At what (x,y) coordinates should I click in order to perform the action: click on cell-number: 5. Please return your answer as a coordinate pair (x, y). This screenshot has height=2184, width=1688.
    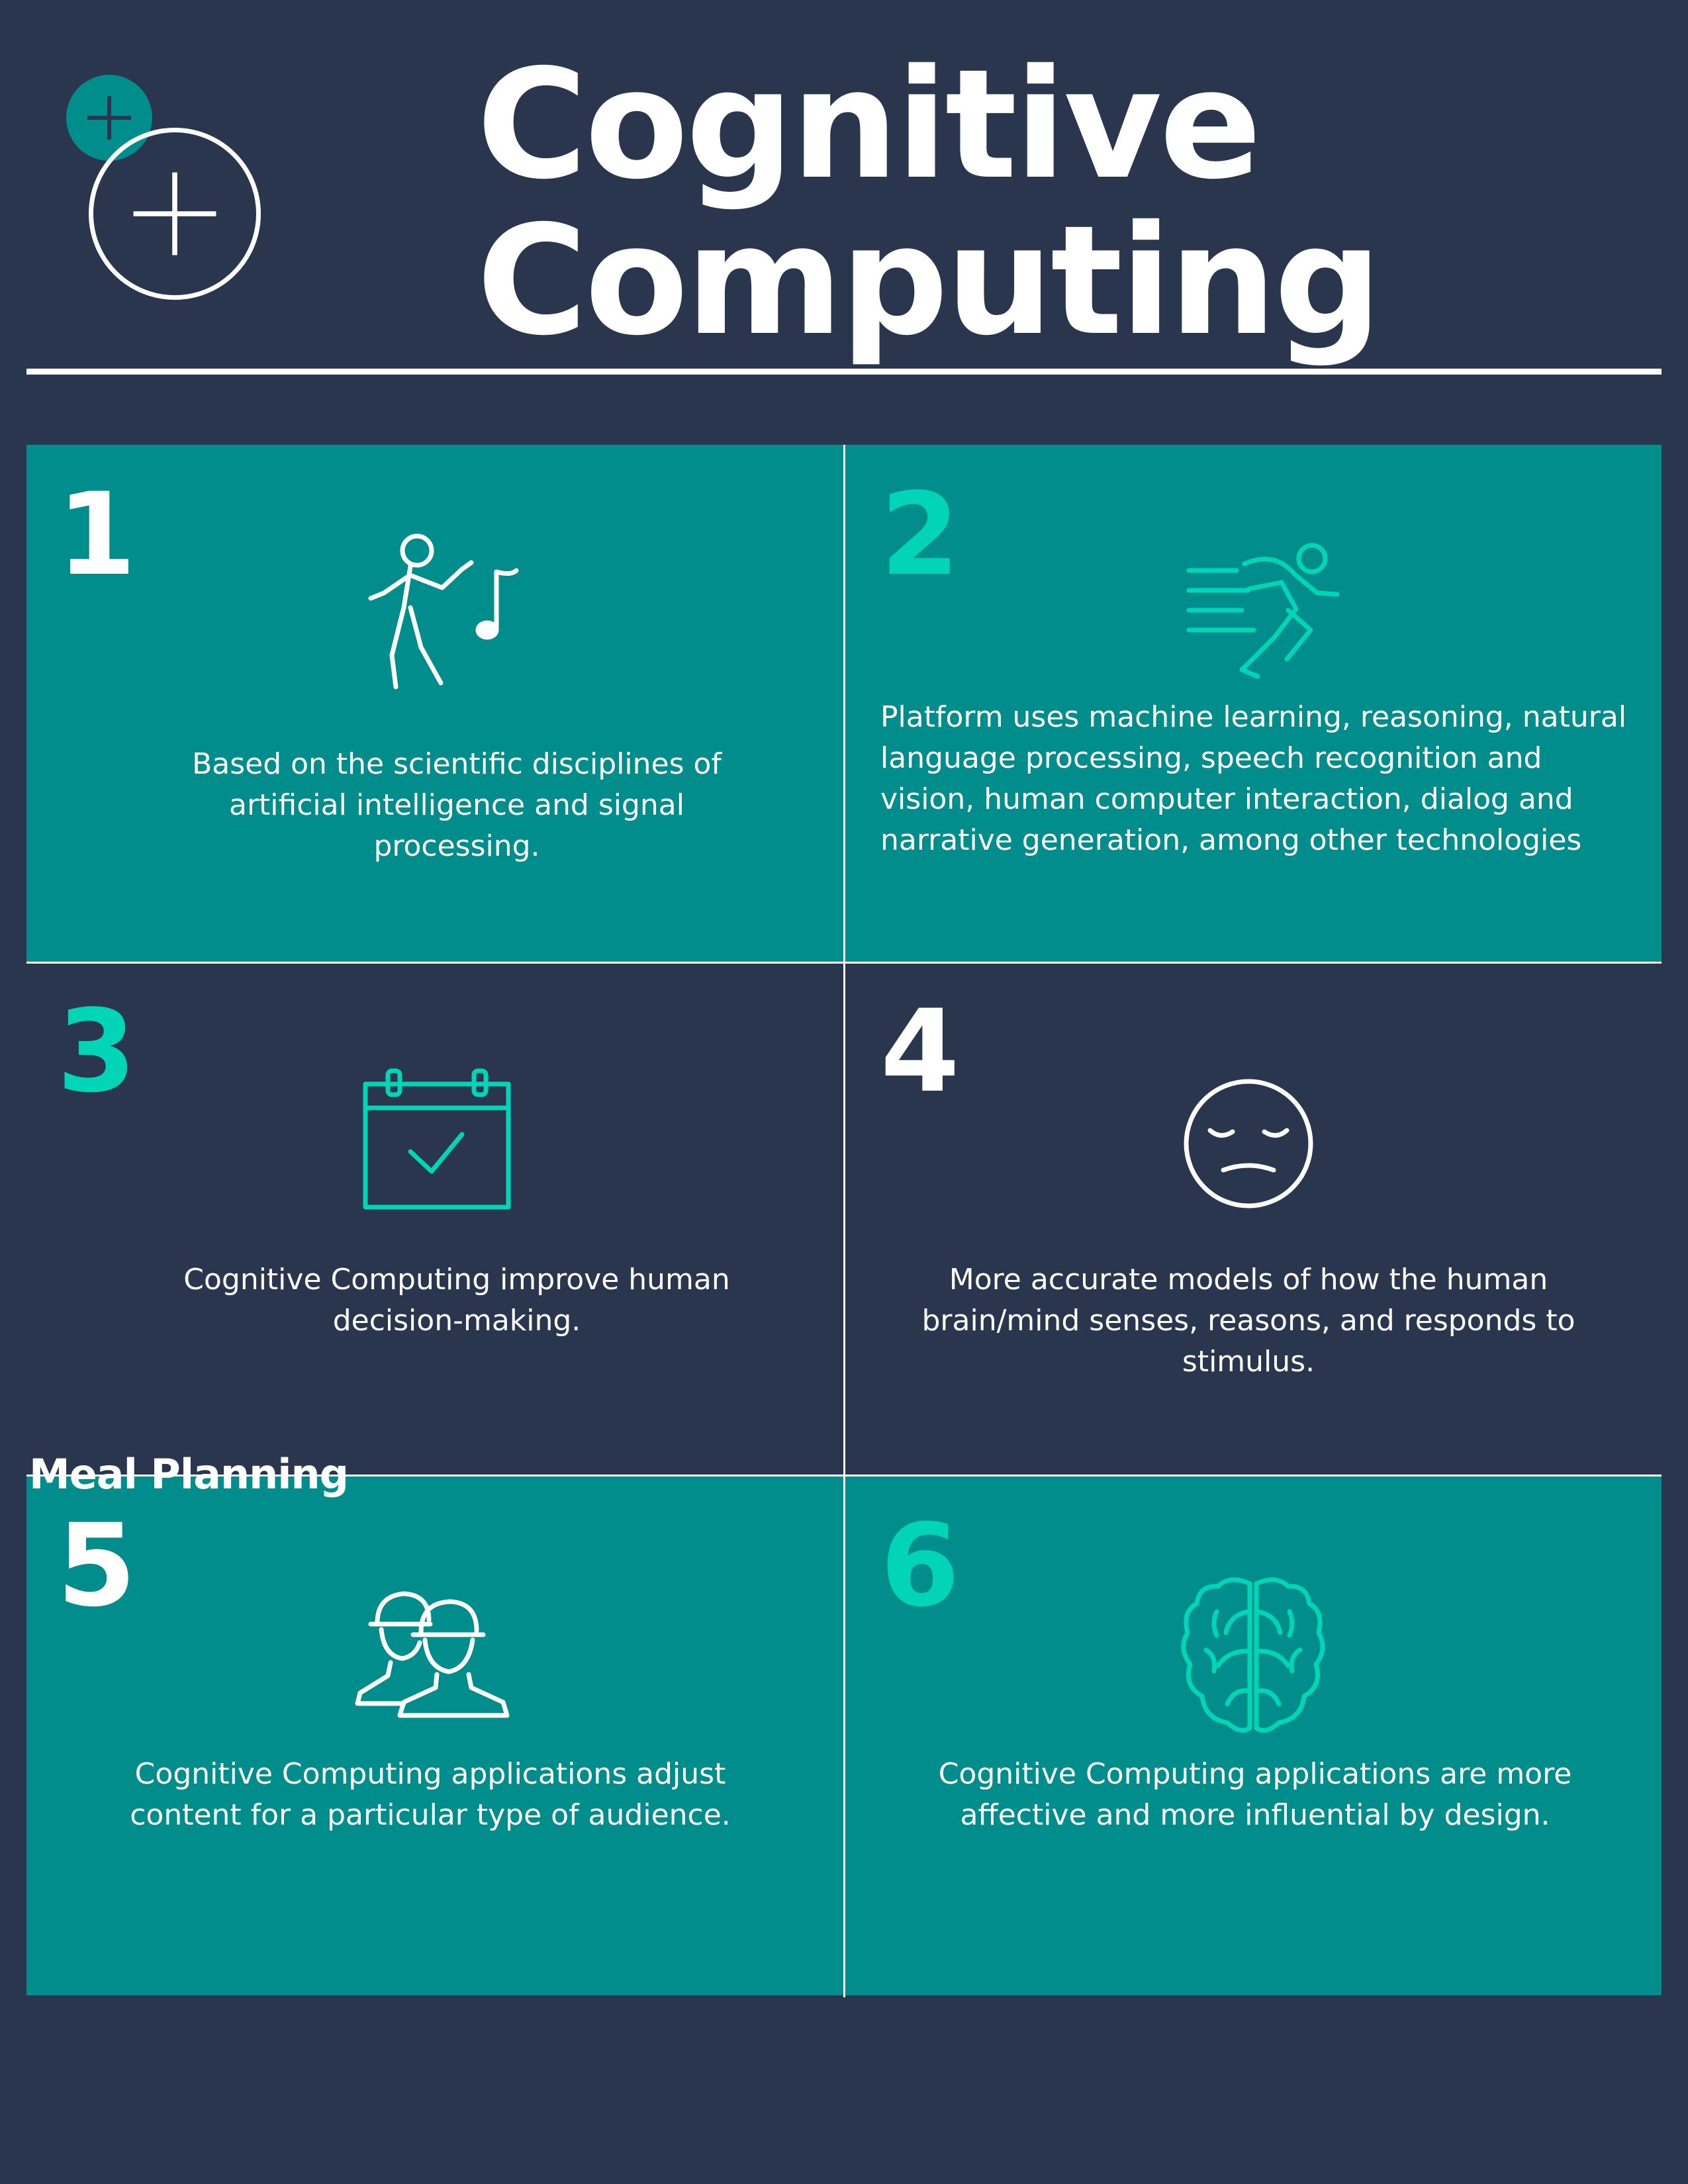
    Looking at the image, I should click on (96, 1565).